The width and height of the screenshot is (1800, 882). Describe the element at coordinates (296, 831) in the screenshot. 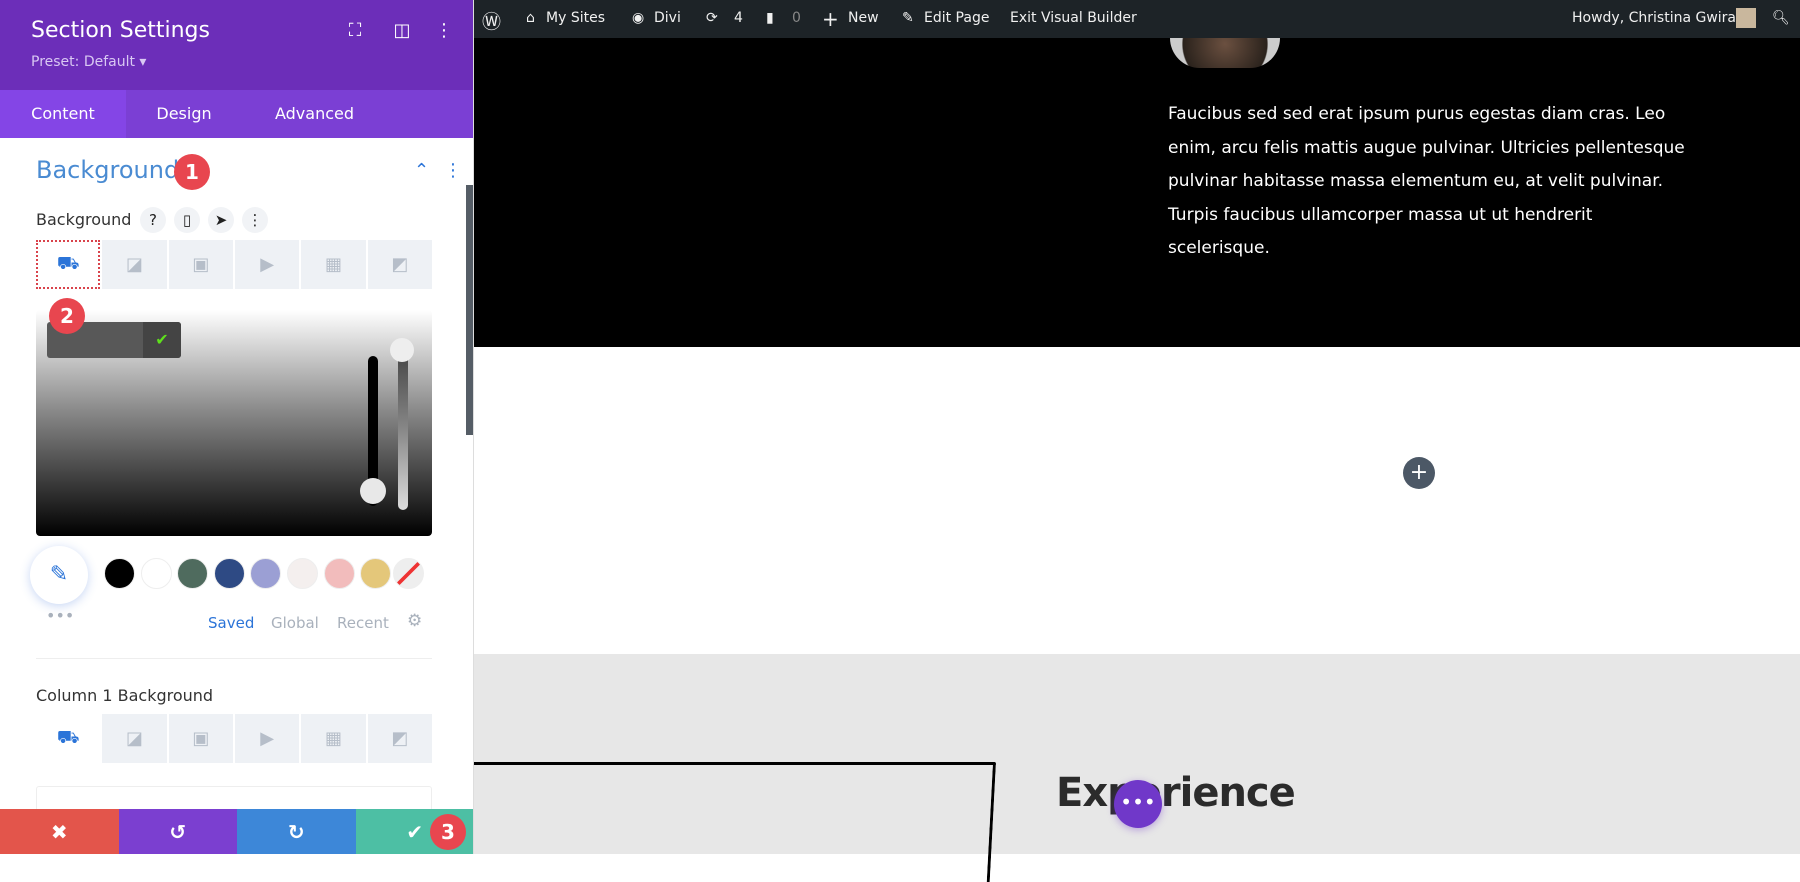

I see `redo-icon: ↻` at that location.